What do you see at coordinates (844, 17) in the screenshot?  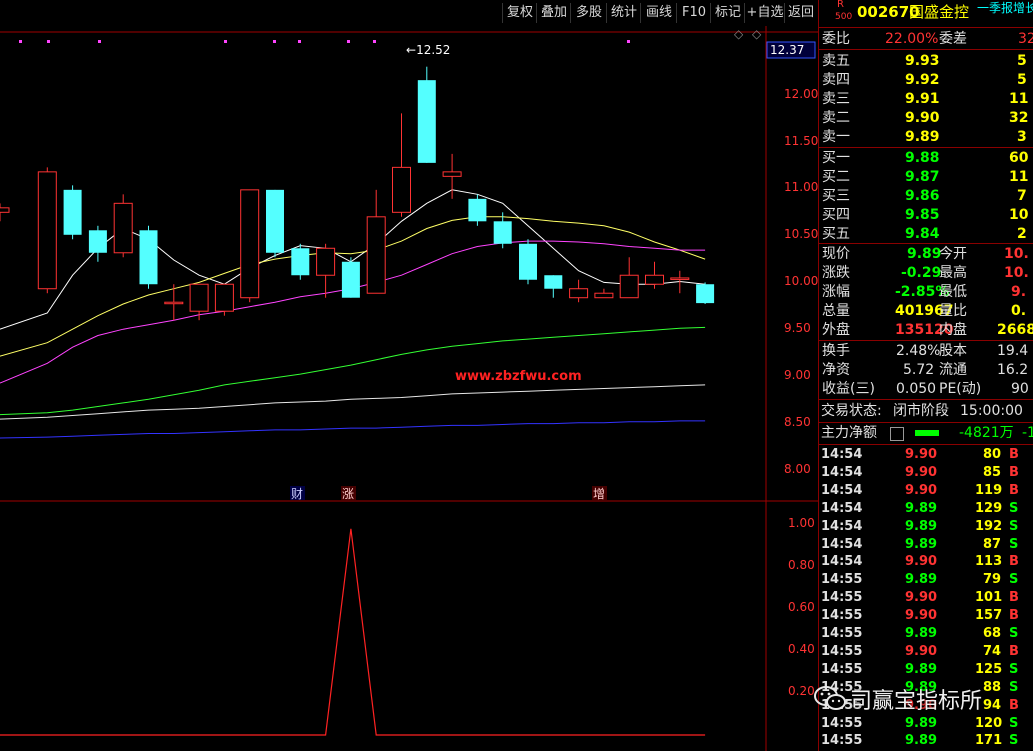 I see `flag-sub-label: 500` at bounding box center [844, 17].